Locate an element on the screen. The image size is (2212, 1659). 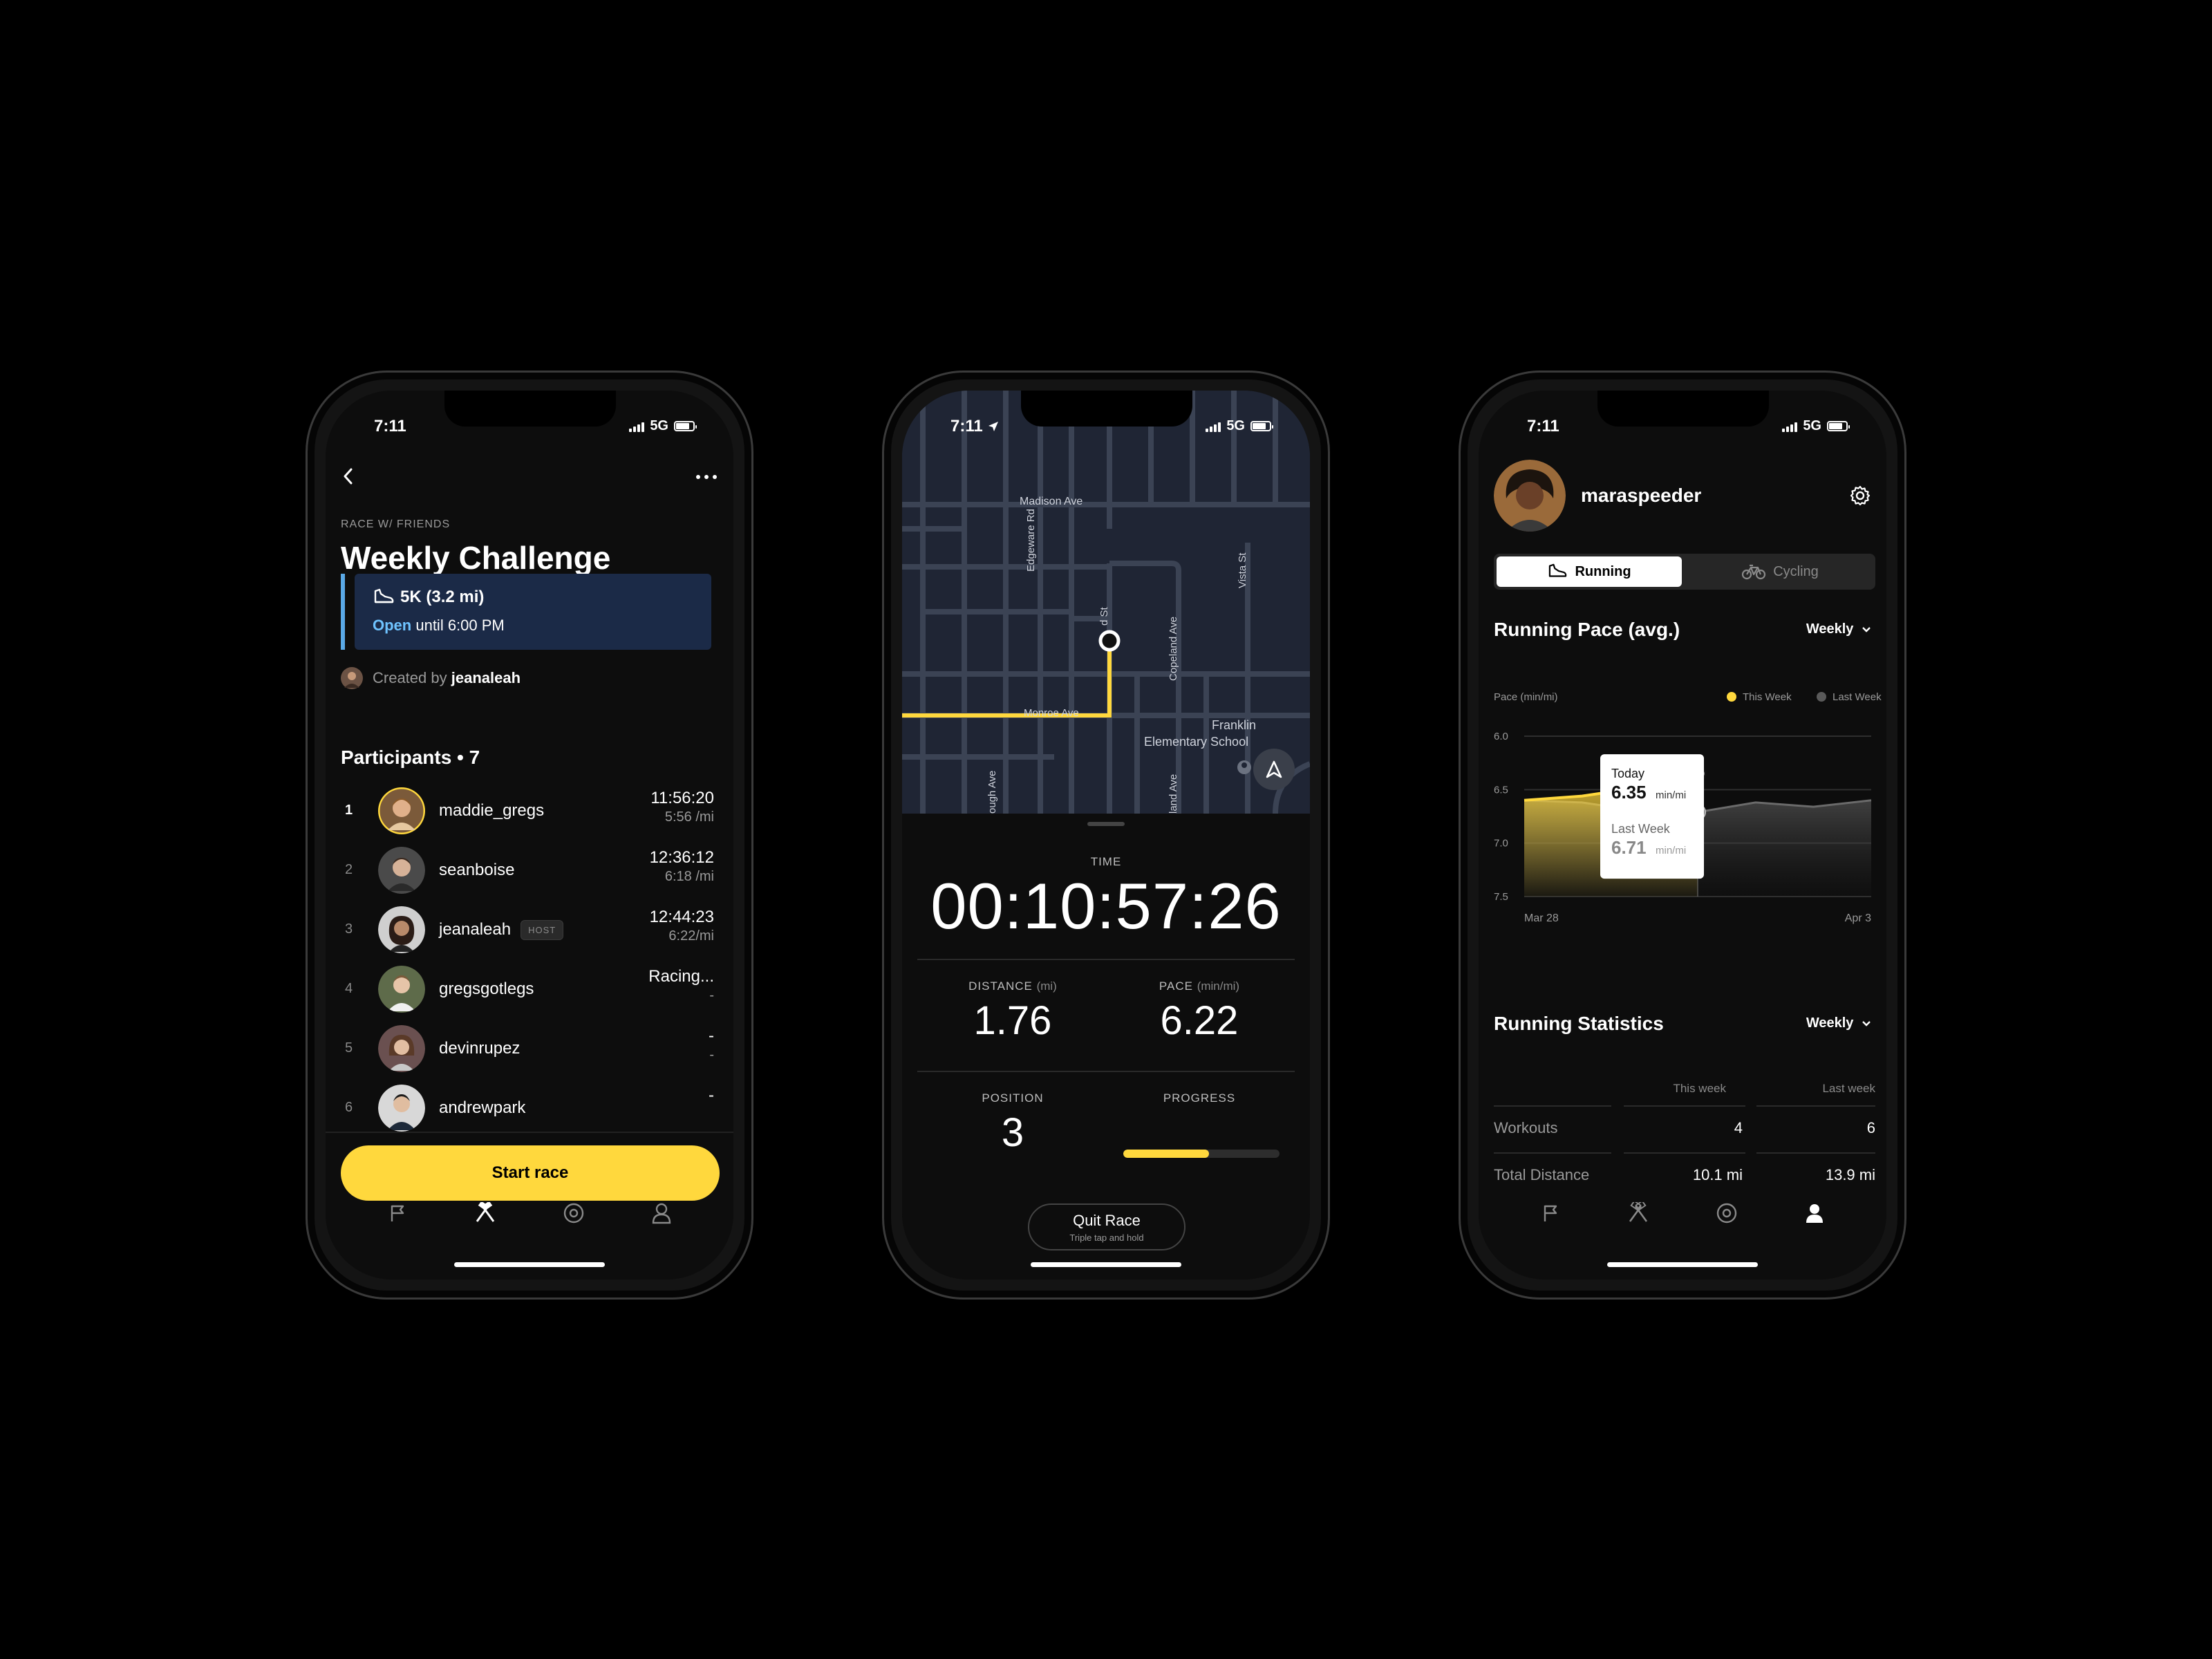
tab-cycling: Cycling is located at coordinates (1780, 571).